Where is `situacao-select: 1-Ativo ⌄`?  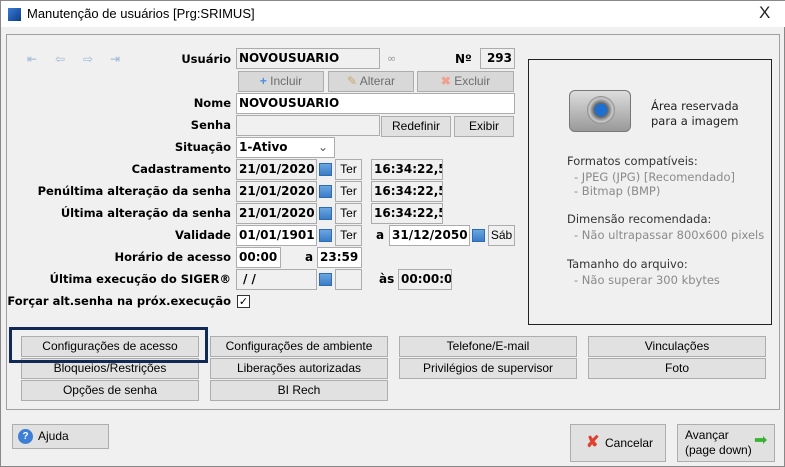 situacao-select: 1-Ativo ⌄ is located at coordinates (285, 147).